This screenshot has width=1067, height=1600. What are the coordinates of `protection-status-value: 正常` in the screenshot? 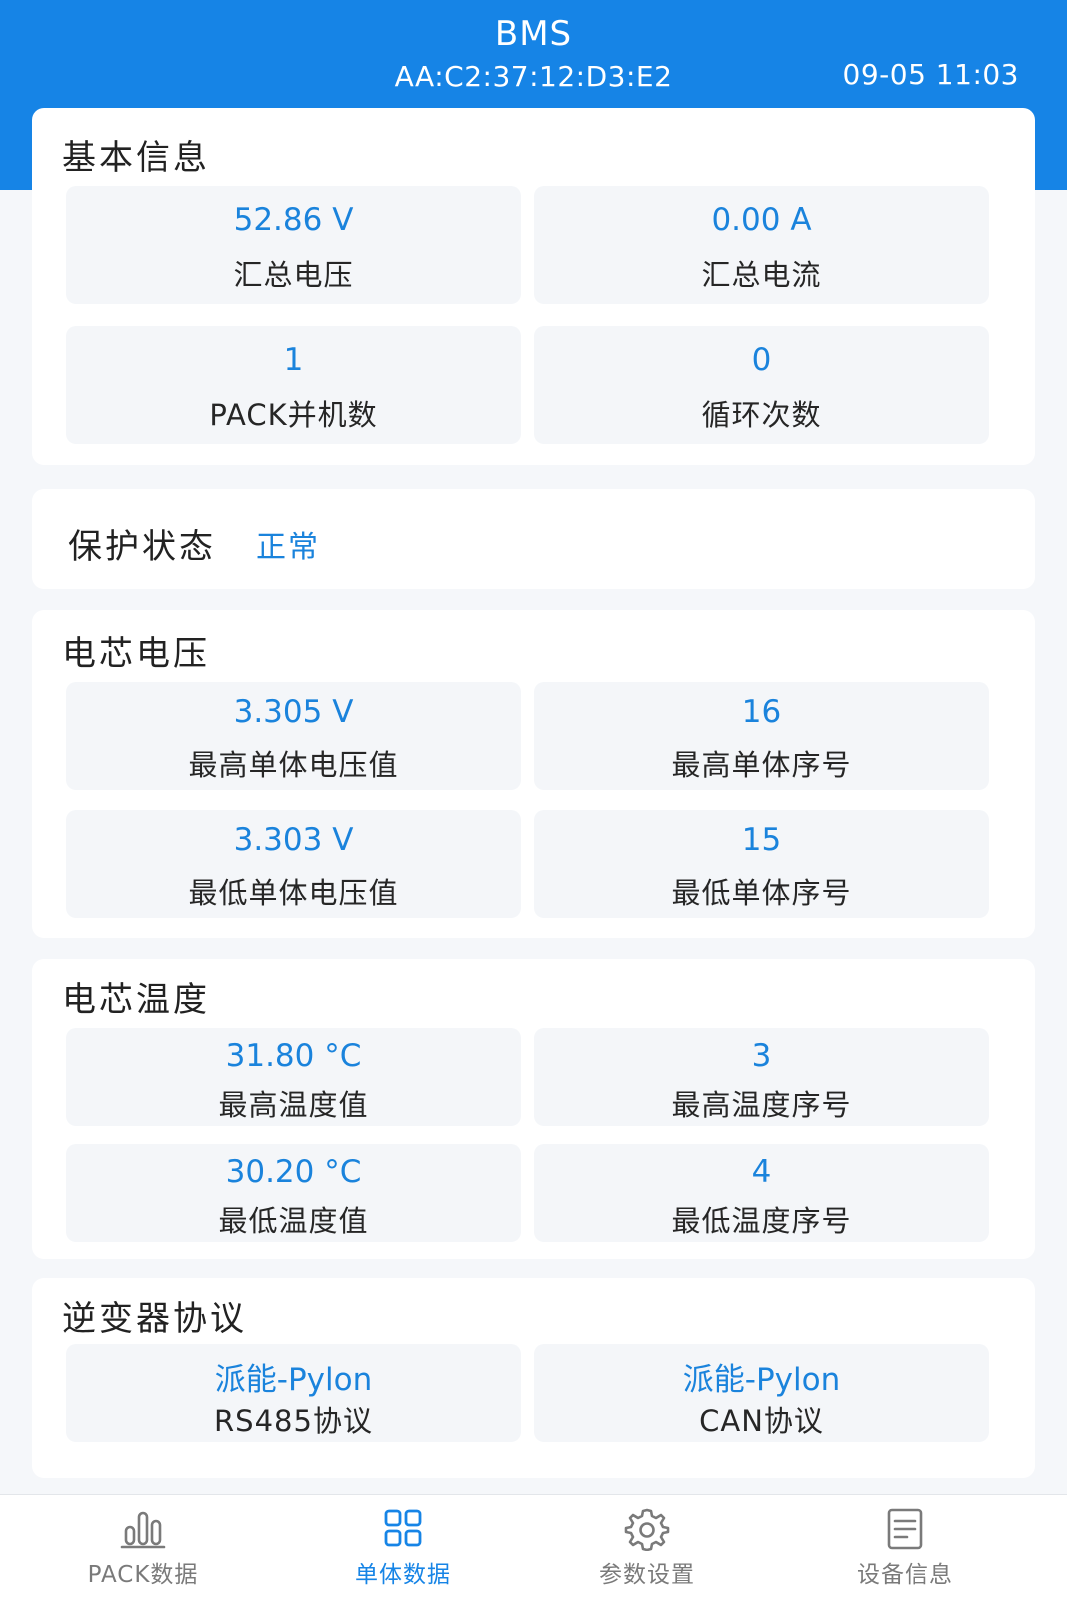 It's located at (288, 547).